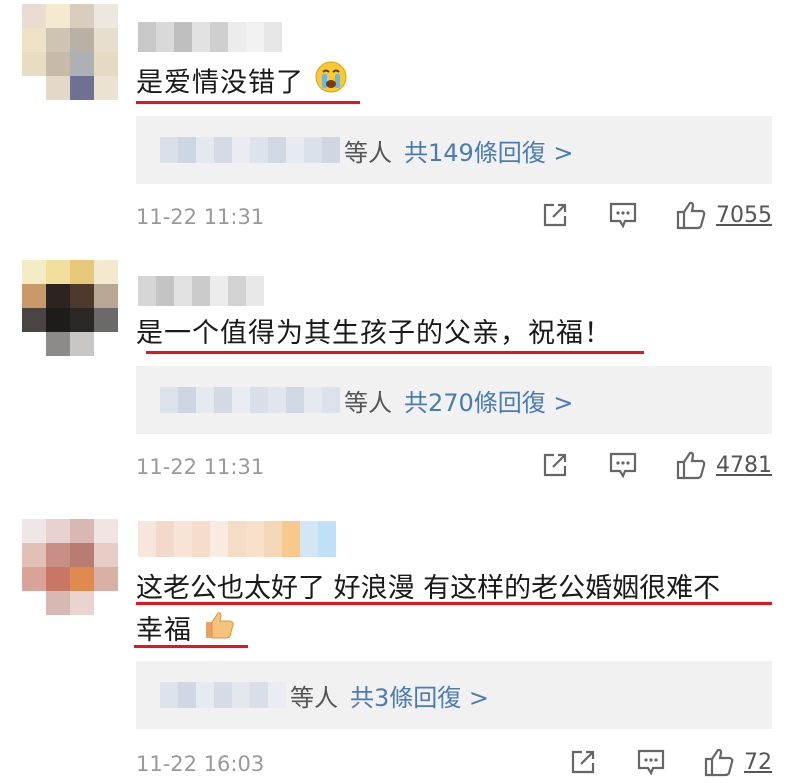 The image size is (800, 783). Describe the element at coordinates (374, 333) in the screenshot. I see `comment-text: 是一个值得为其生孩子的父亲，祝福！` at that location.